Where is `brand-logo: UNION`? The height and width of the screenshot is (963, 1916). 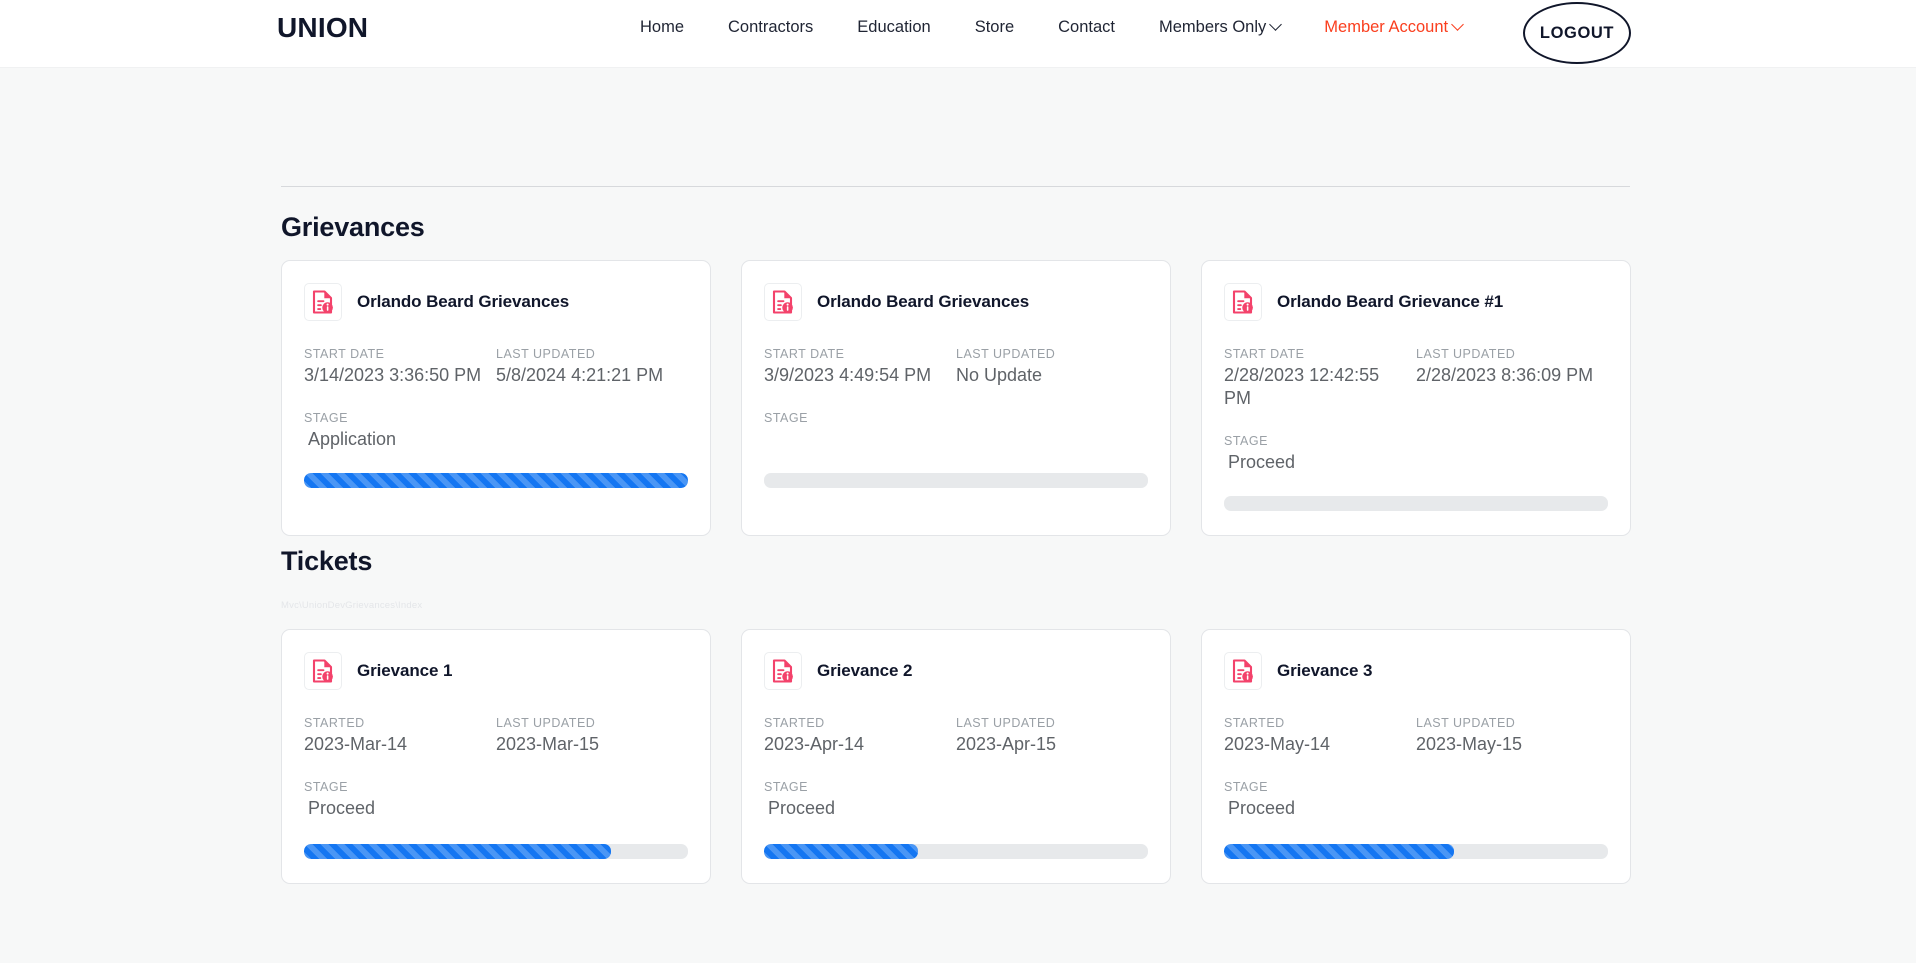 brand-logo: UNION is located at coordinates (322, 28).